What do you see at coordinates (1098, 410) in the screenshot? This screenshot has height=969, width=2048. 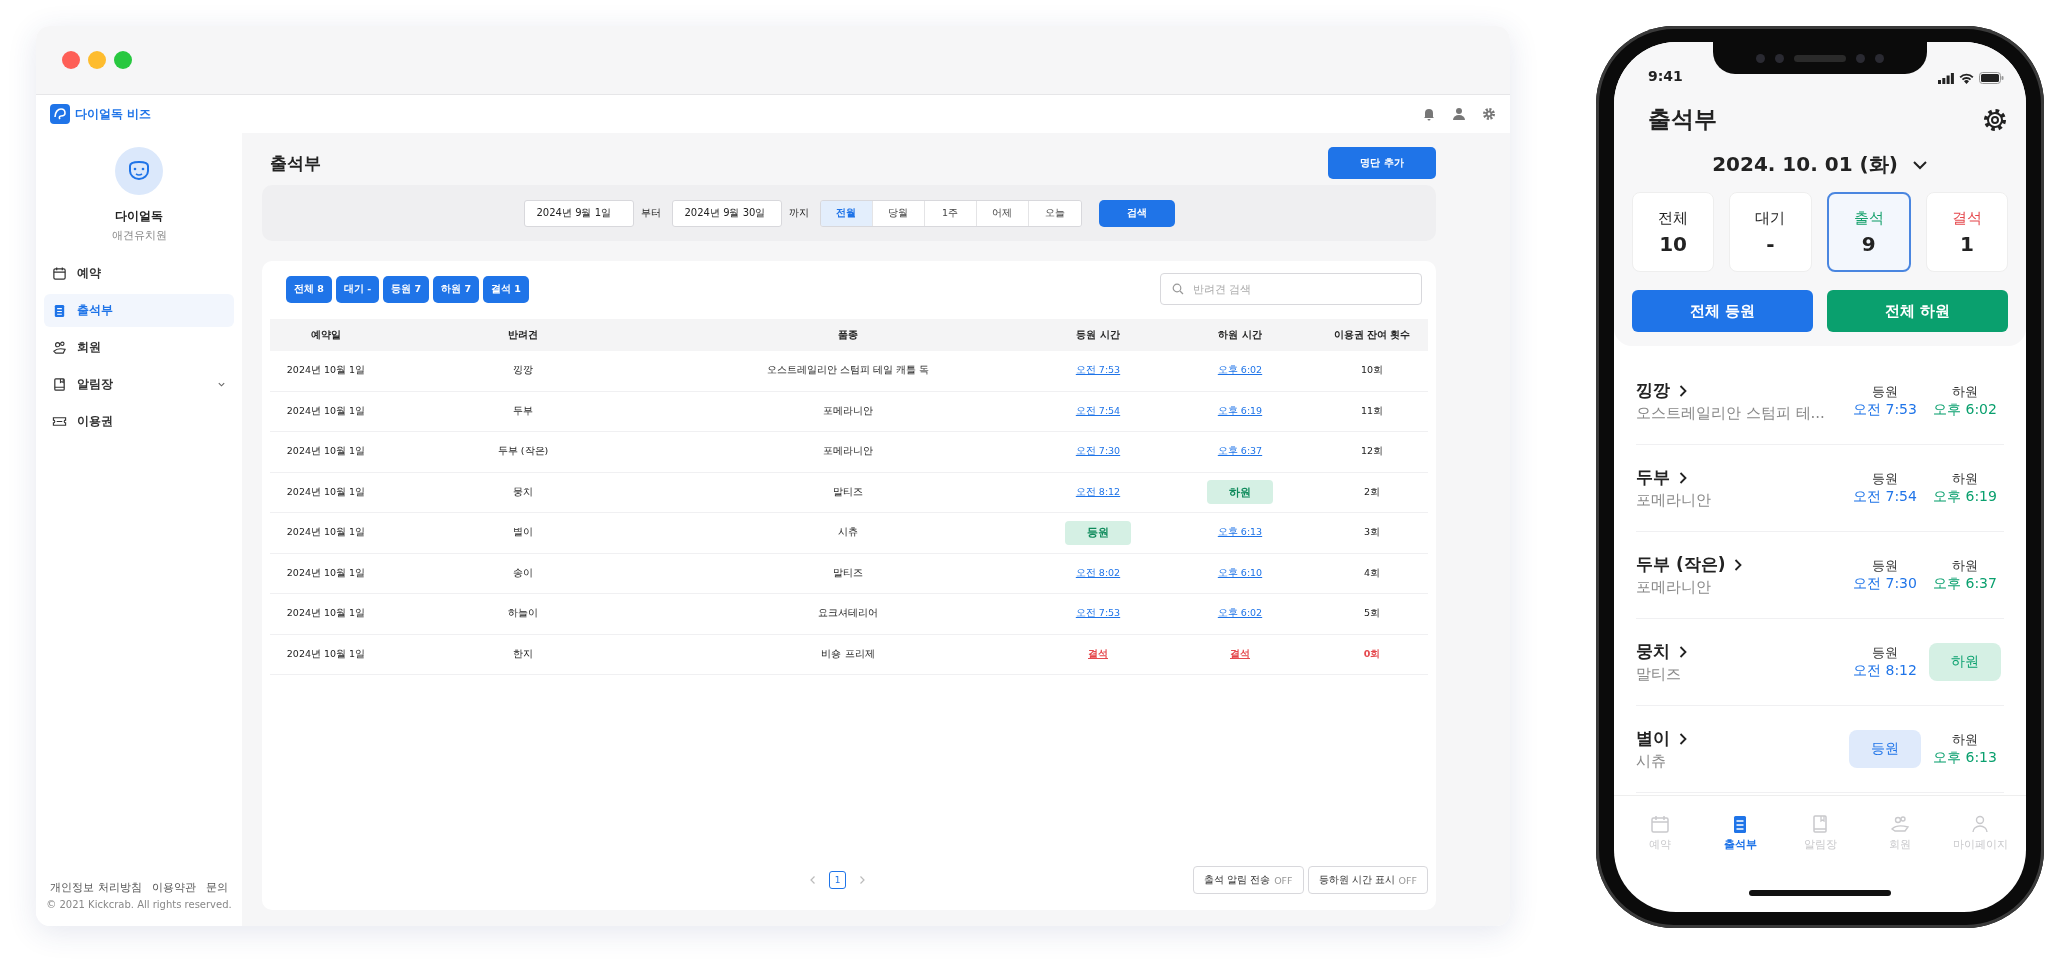 I see `time-link: 오전 7:54` at bounding box center [1098, 410].